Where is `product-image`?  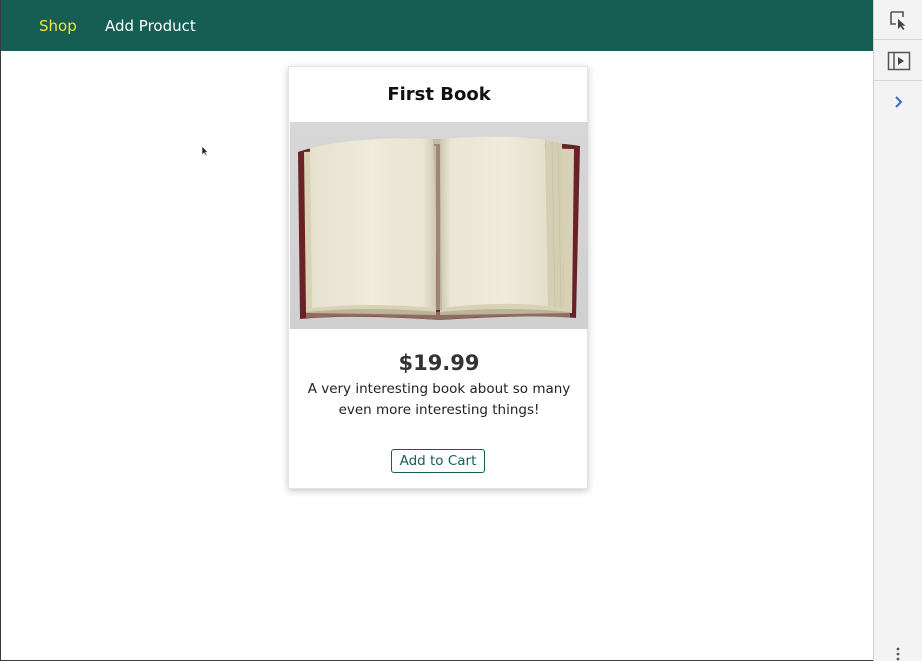
product-image is located at coordinates (439, 225).